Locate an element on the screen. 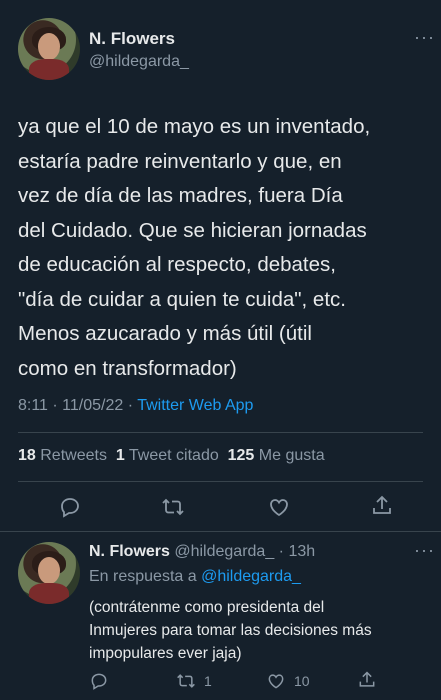  reply-like-icon is located at coordinates (276, 681).